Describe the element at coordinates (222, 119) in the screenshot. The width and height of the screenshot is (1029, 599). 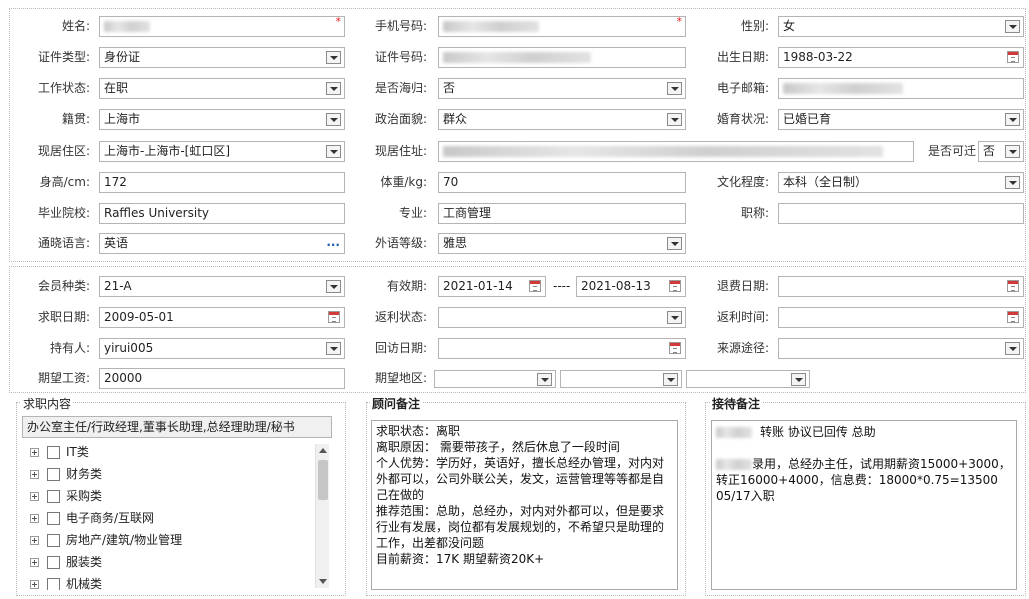
I see `native-place-select: 上海市` at that location.